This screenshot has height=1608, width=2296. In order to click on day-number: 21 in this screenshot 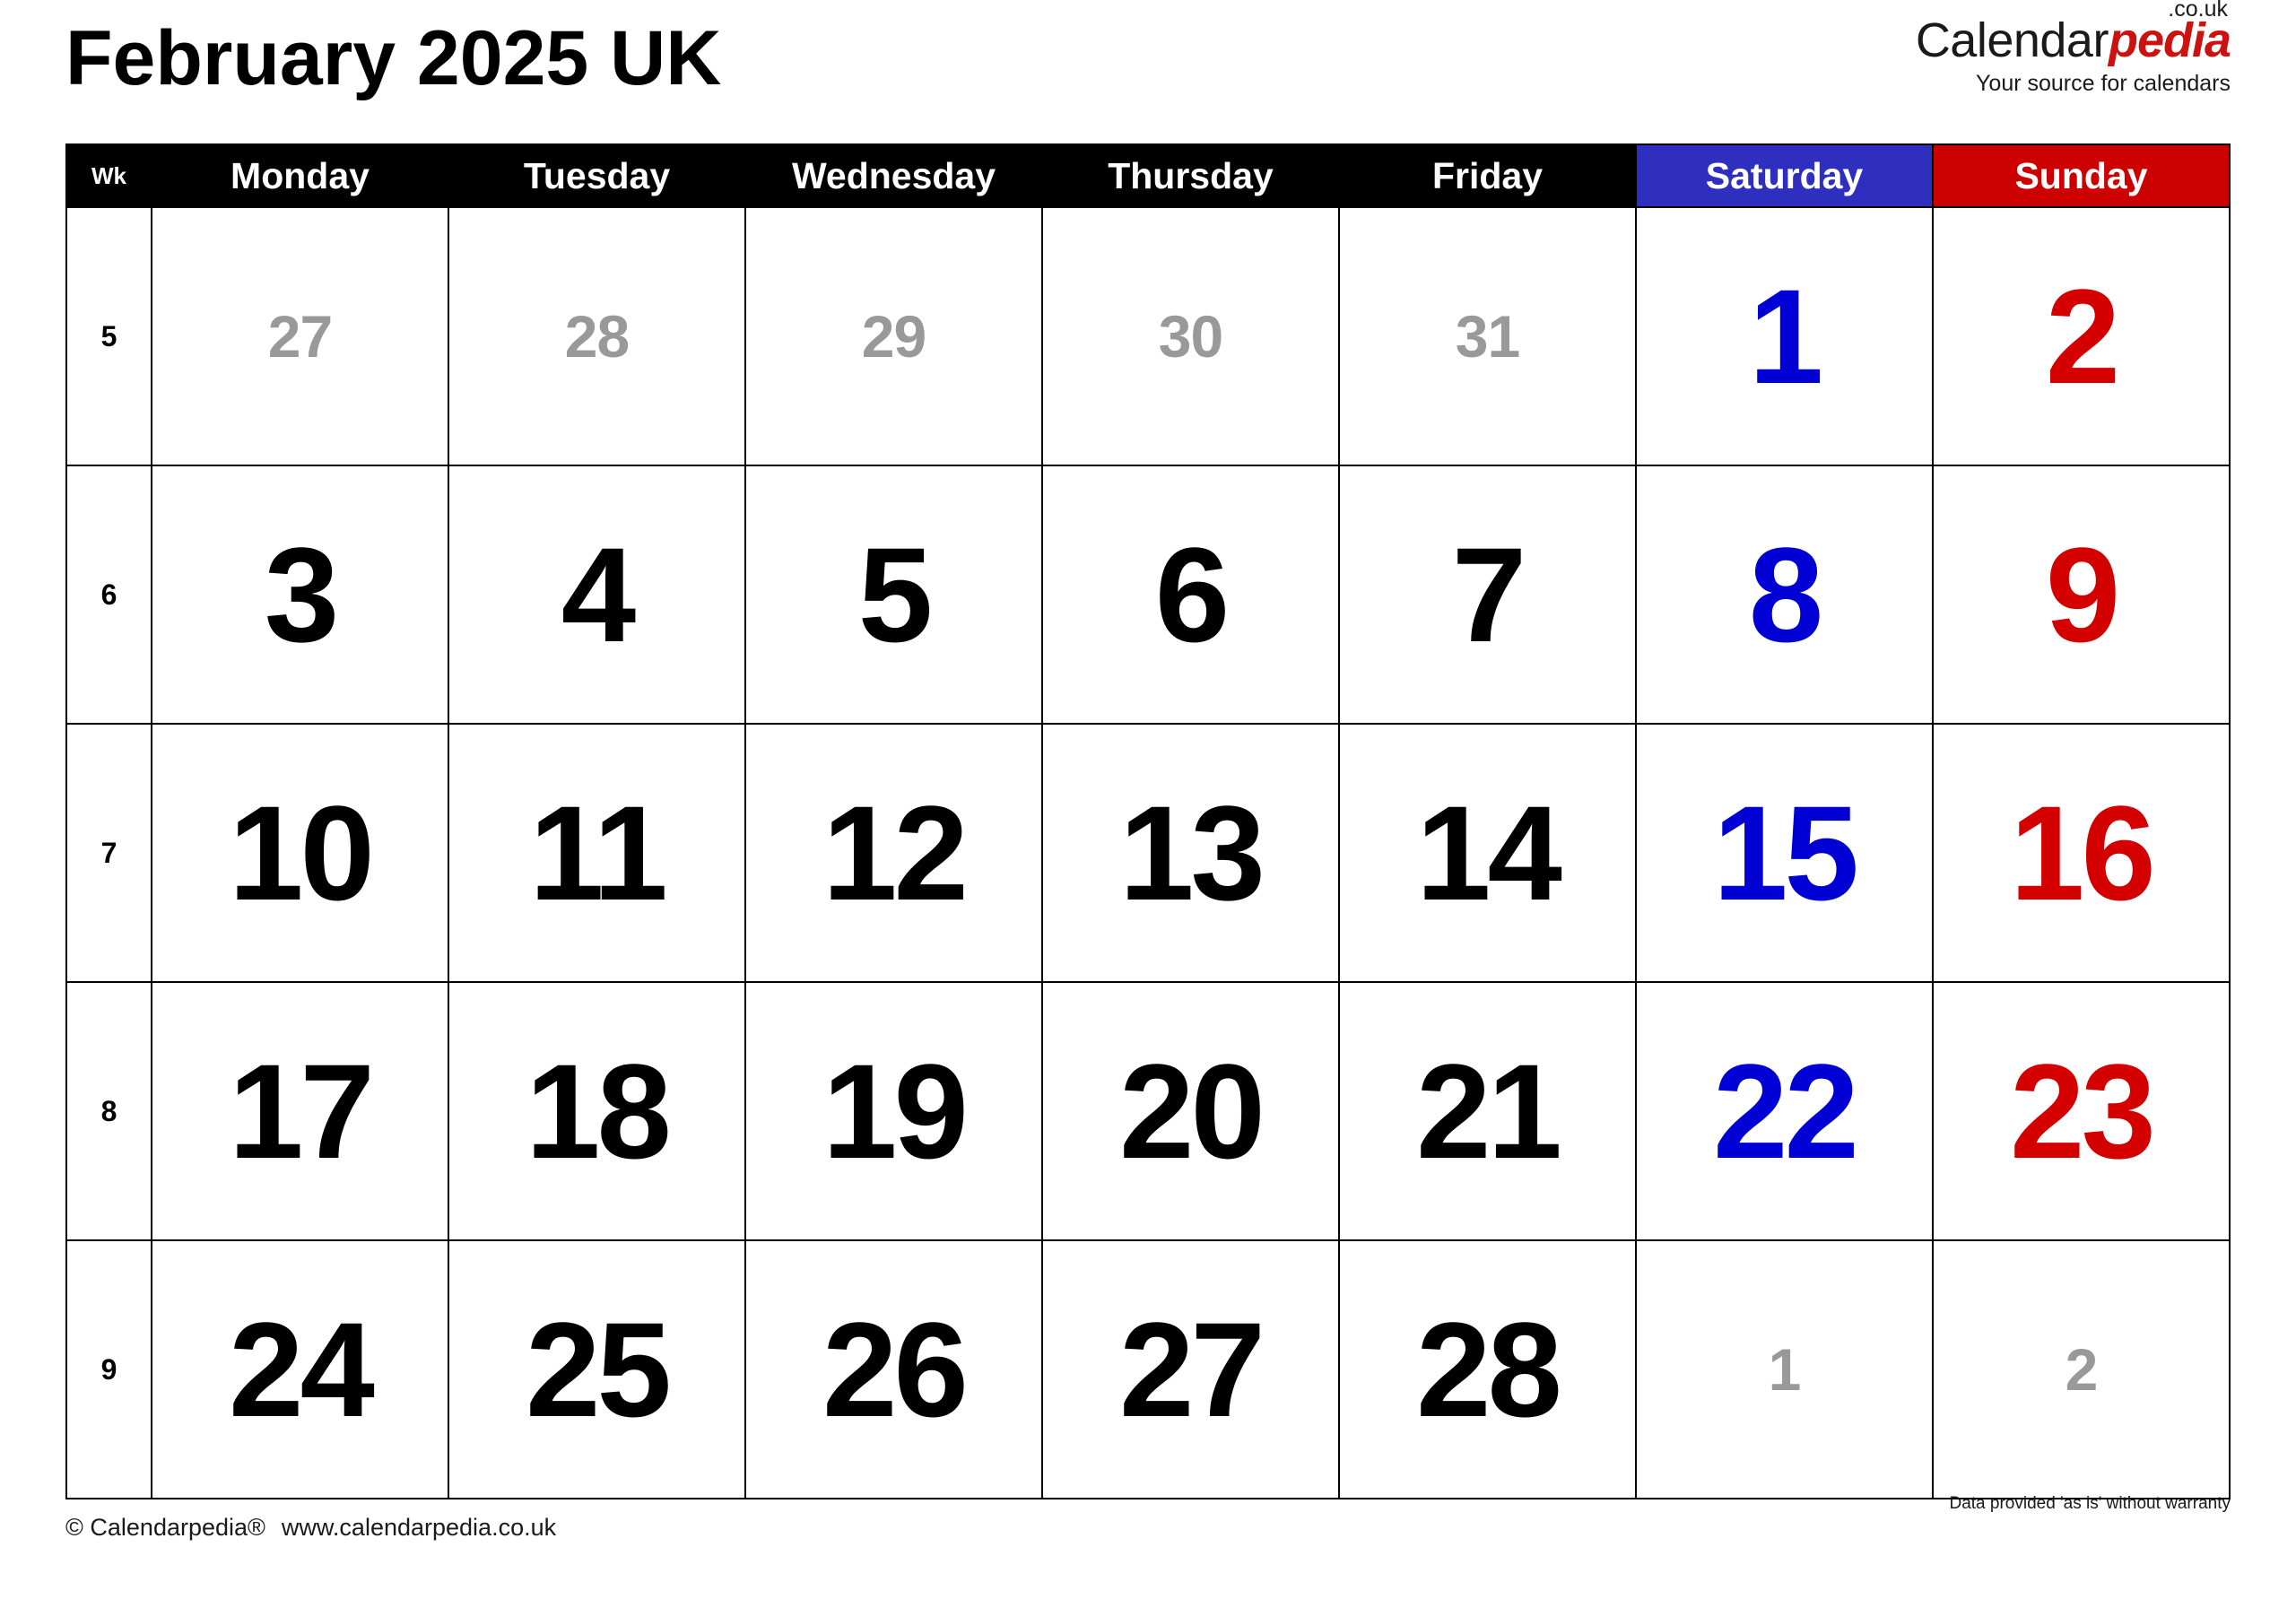, I will do `click(1489, 1111)`.